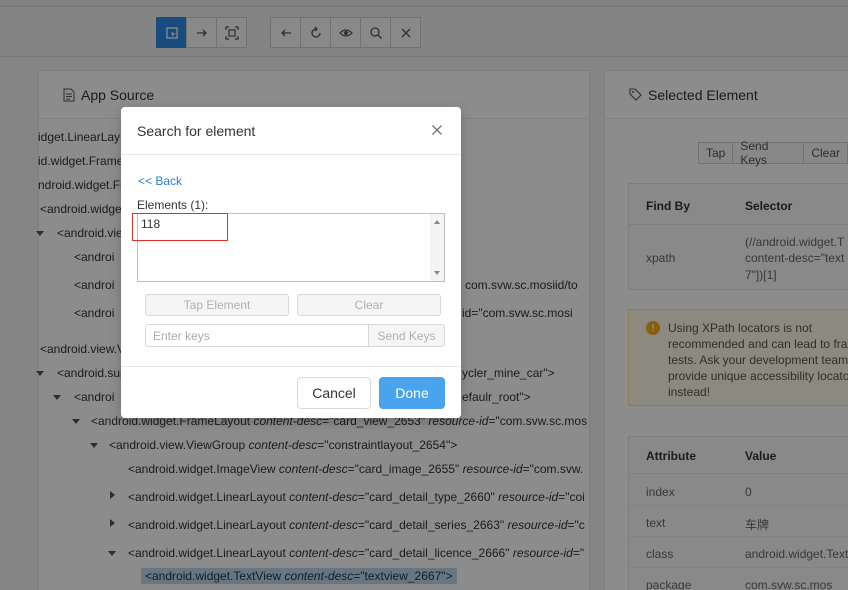 The width and height of the screenshot is (848, 590). Describe the element at coordinates (217, 305) in the screenshot. I see `tap-element-button: Tap Element` at that location.